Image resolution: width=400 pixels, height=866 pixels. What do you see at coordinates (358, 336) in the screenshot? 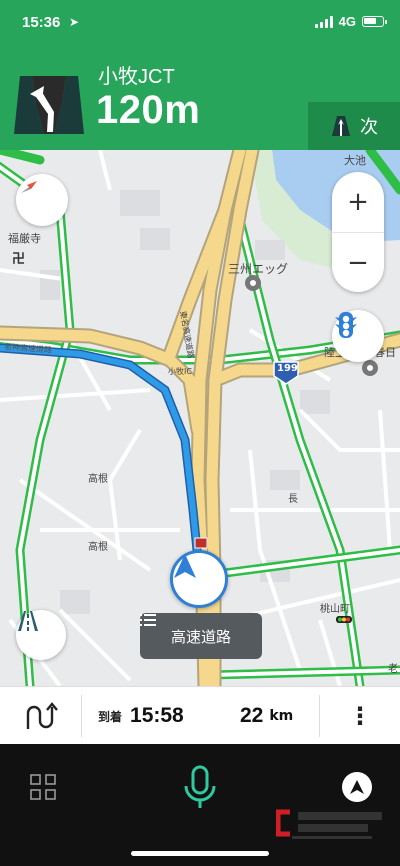
I see `traffic-info-button` at bounding box center [358, 336].